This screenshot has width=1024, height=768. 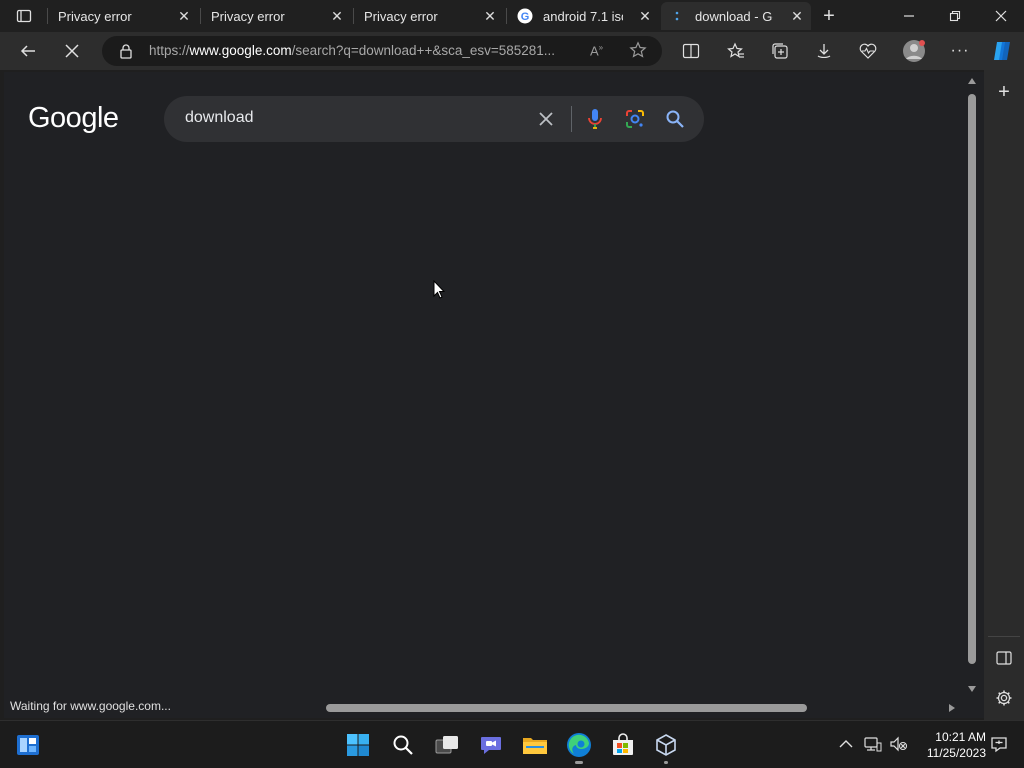 What do you see at coordinates (972, 379) in the screenshot?
I see `scrollbar-thumb` at bounding box center [972, 379].